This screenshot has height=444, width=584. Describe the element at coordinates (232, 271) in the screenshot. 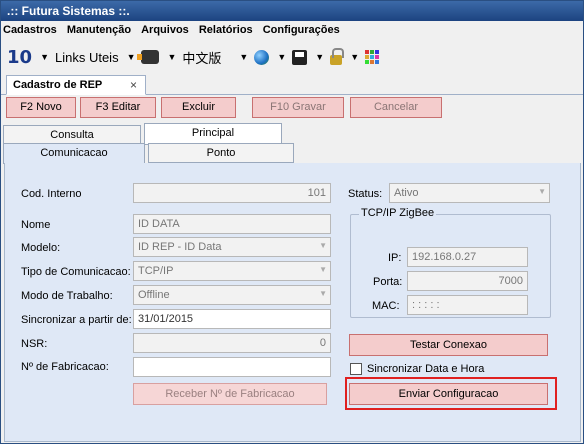

I see `tipo-comunicacao-select: TCP/IP ▼` at that location.